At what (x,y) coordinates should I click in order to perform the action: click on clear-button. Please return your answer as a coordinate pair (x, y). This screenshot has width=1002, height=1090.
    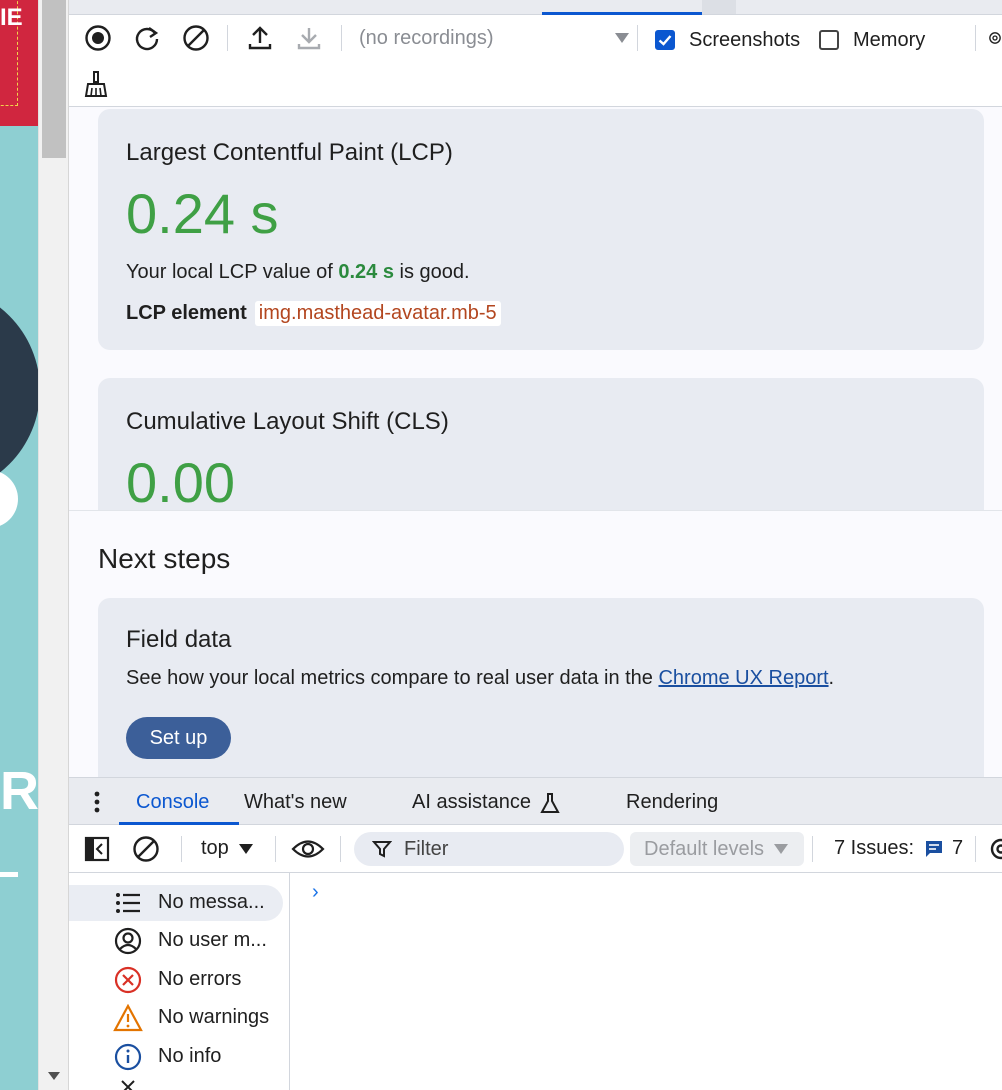
    Looking at the image, I should click on (196, 38).